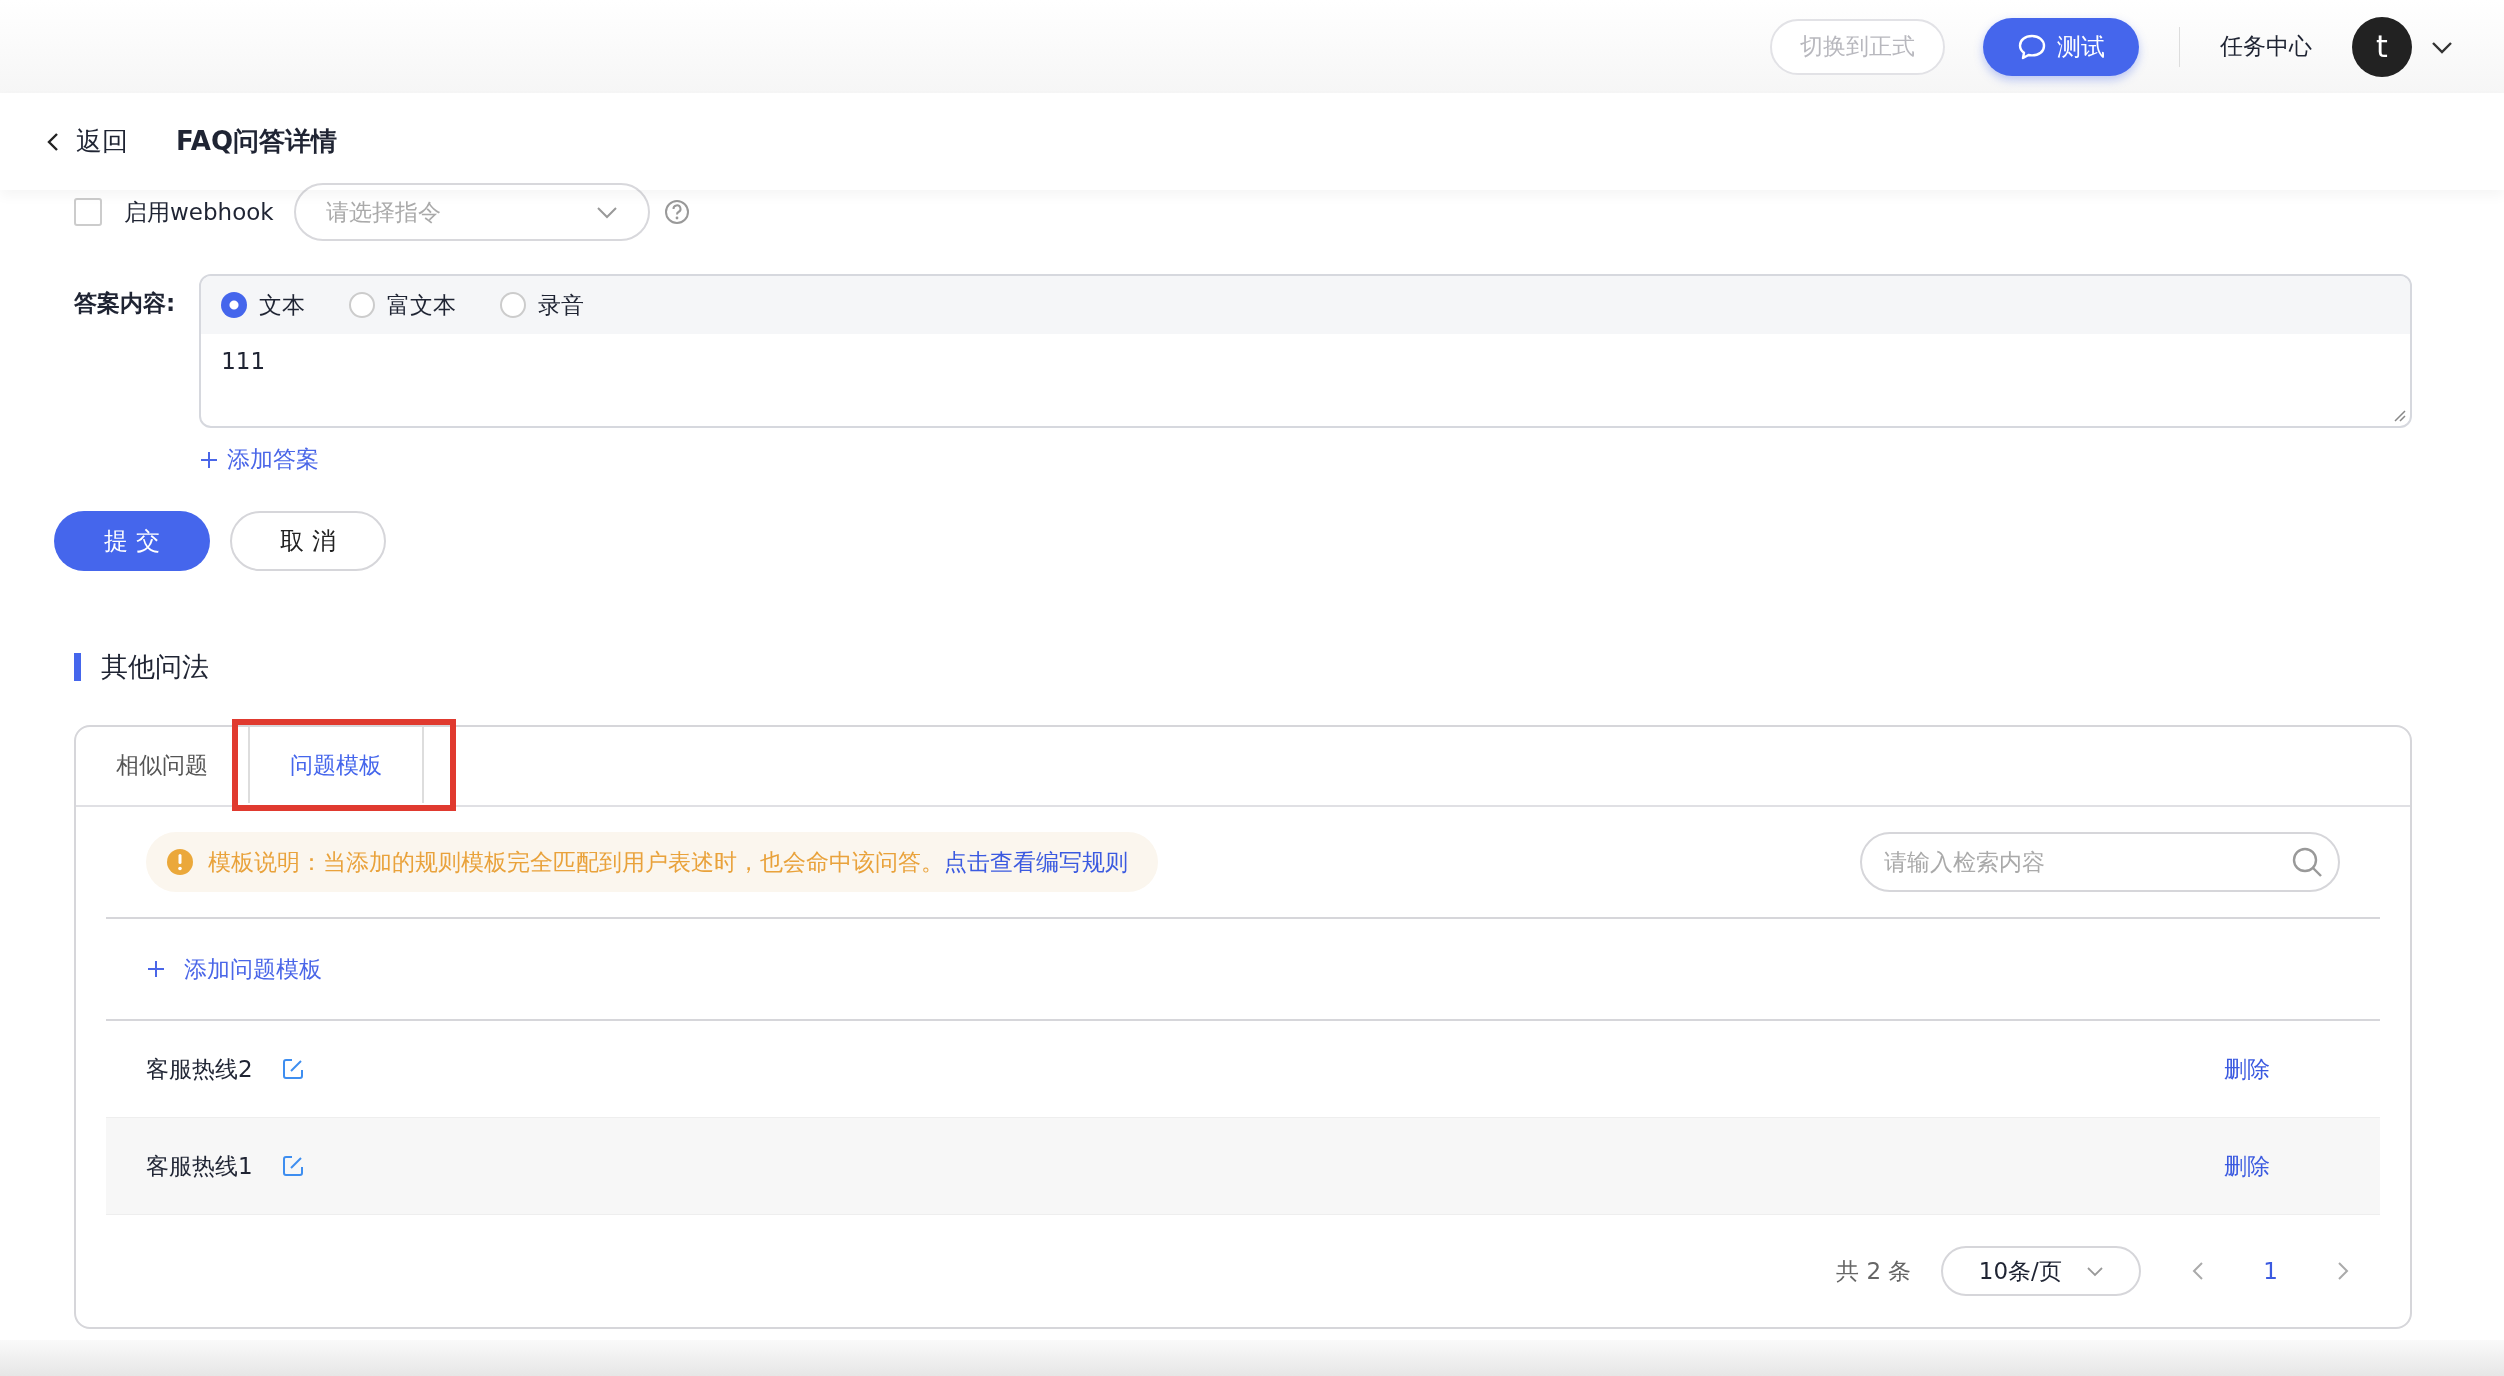 This screenshot has width=2504, height=1376. What do you see at coordinates (77, 667) in the screenshot?
I see `section-accent-bar` at bounding box center [77, 667].